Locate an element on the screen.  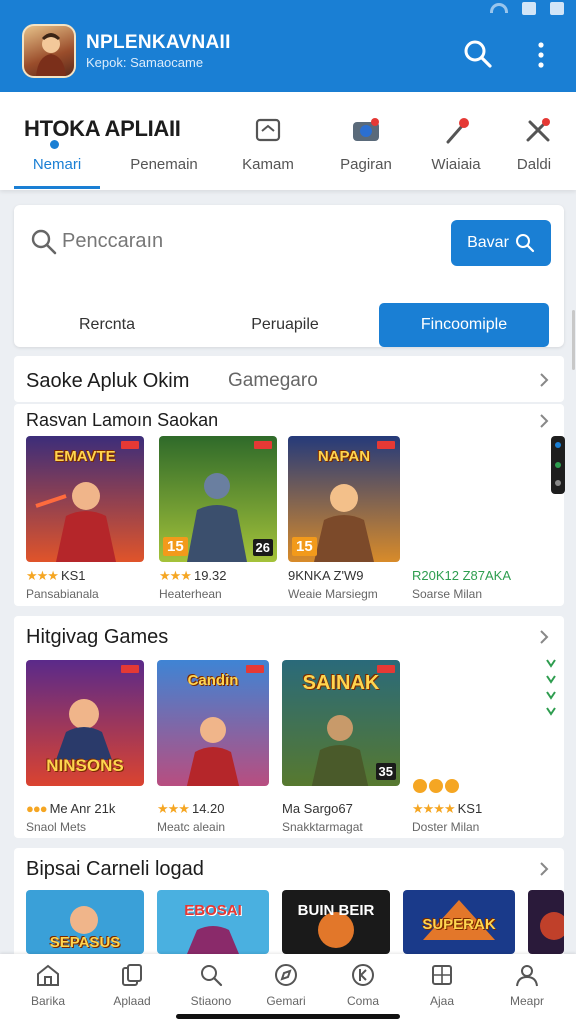
game-card: SUPERAK is located at coordinates (459, 922).